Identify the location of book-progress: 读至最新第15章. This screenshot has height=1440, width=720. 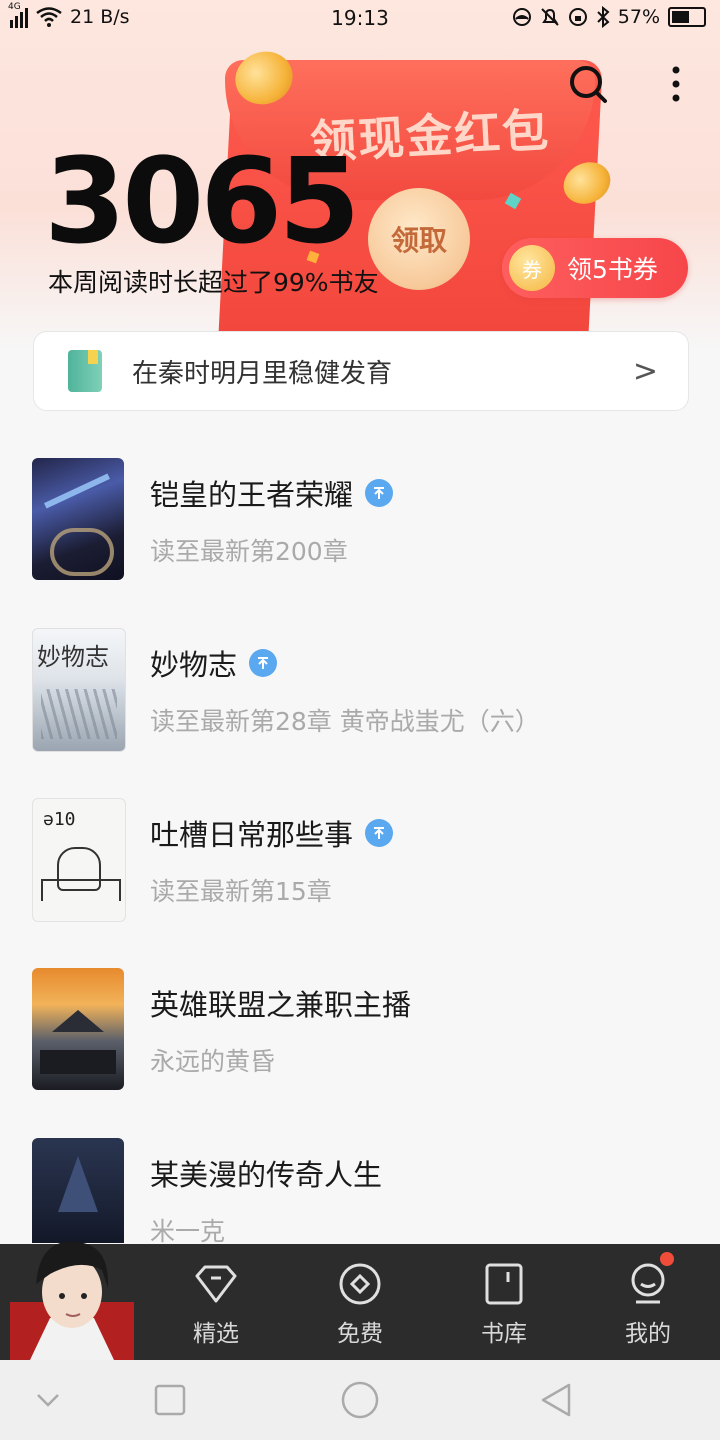
(241, 891).